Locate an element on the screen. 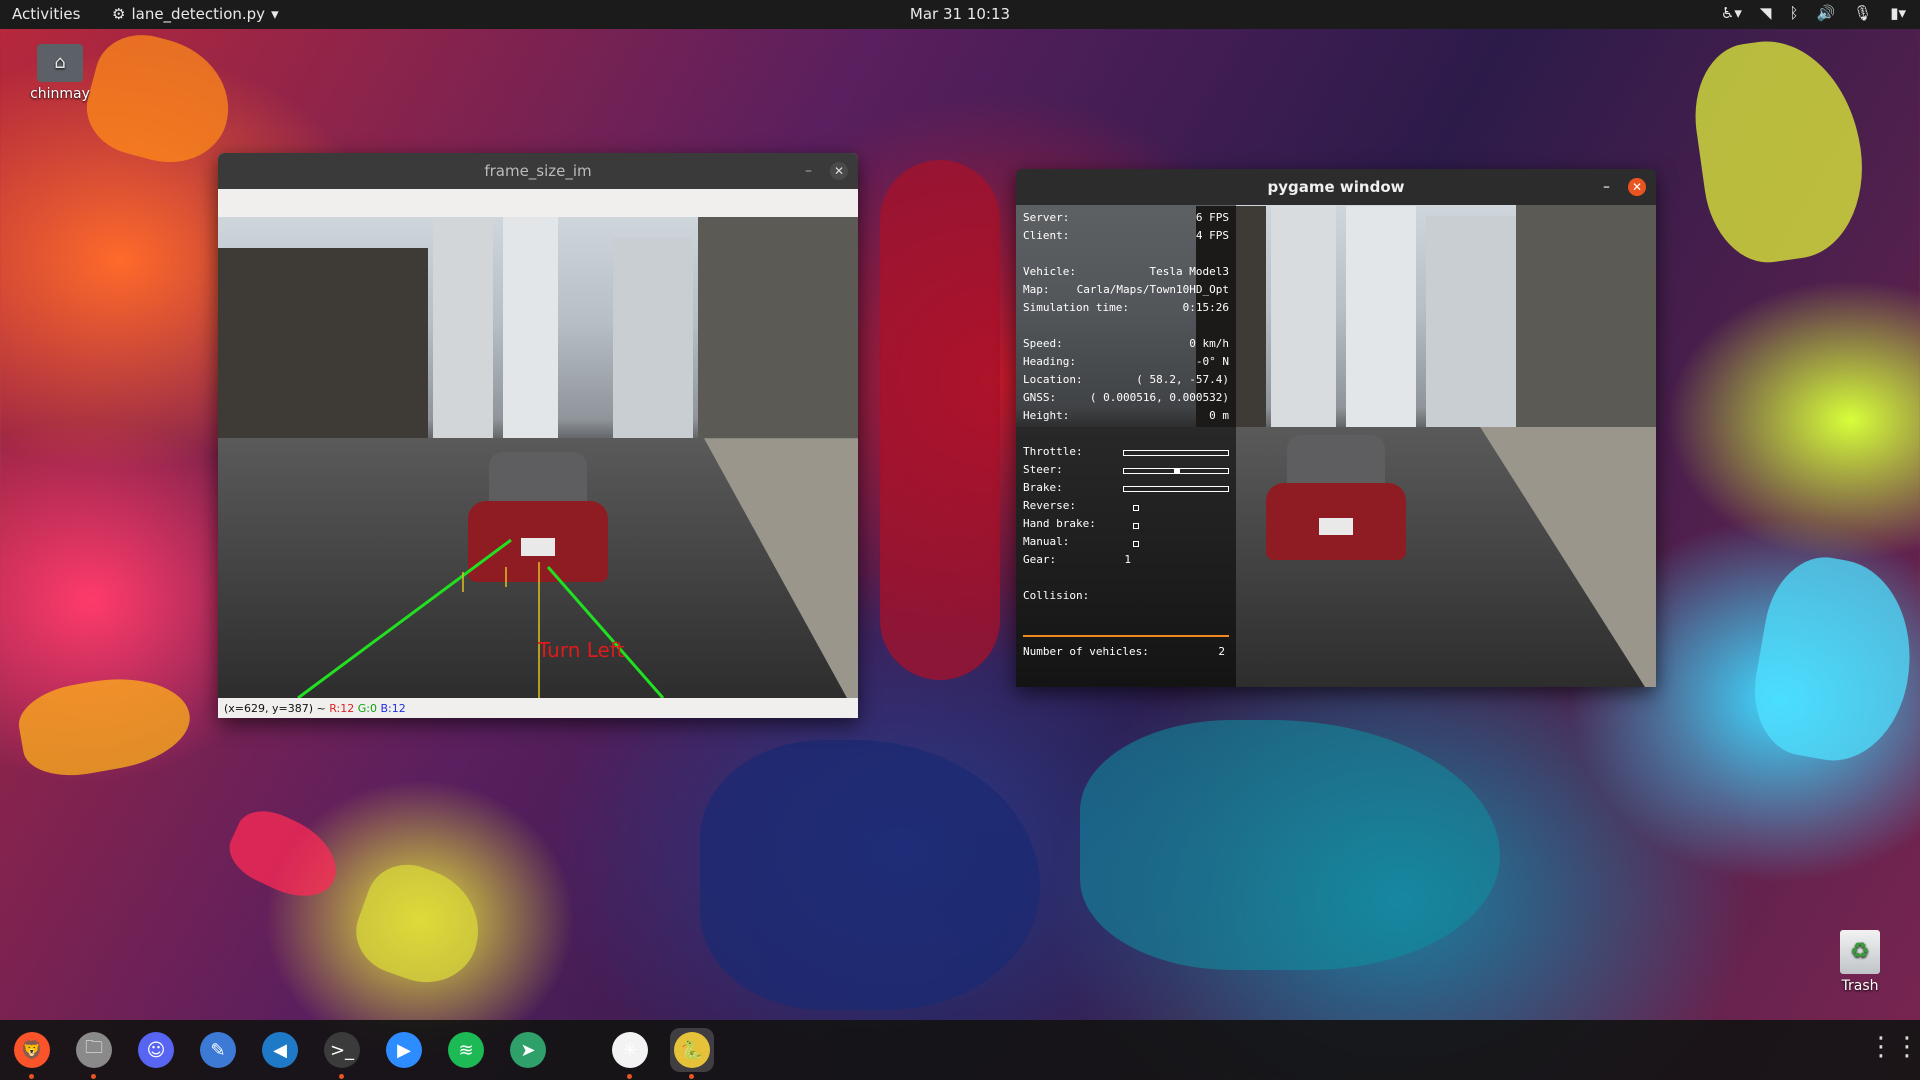 This screenshot has width=1920, height=1080. pixel-r: R:12 is located at coordinates (342, 708).